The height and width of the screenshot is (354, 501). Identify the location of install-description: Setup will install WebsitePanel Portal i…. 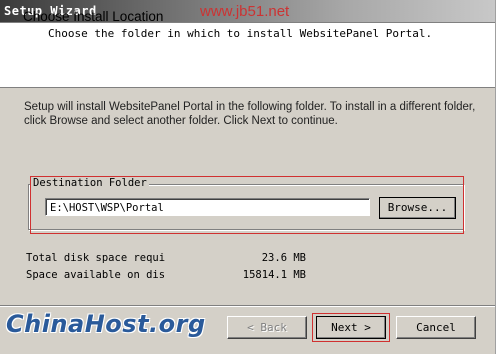
(250, 114).